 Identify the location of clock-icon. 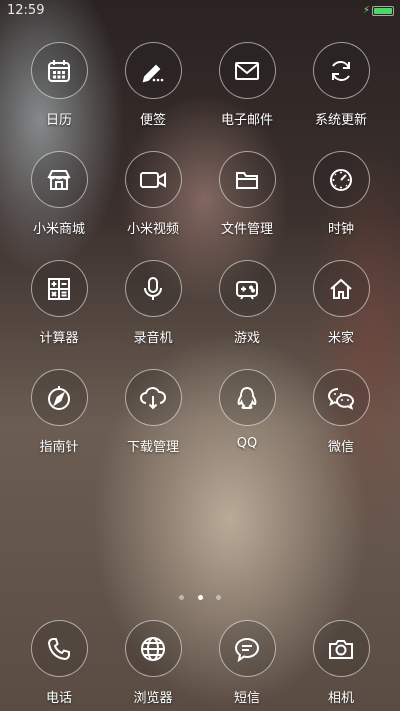
(341, 179).